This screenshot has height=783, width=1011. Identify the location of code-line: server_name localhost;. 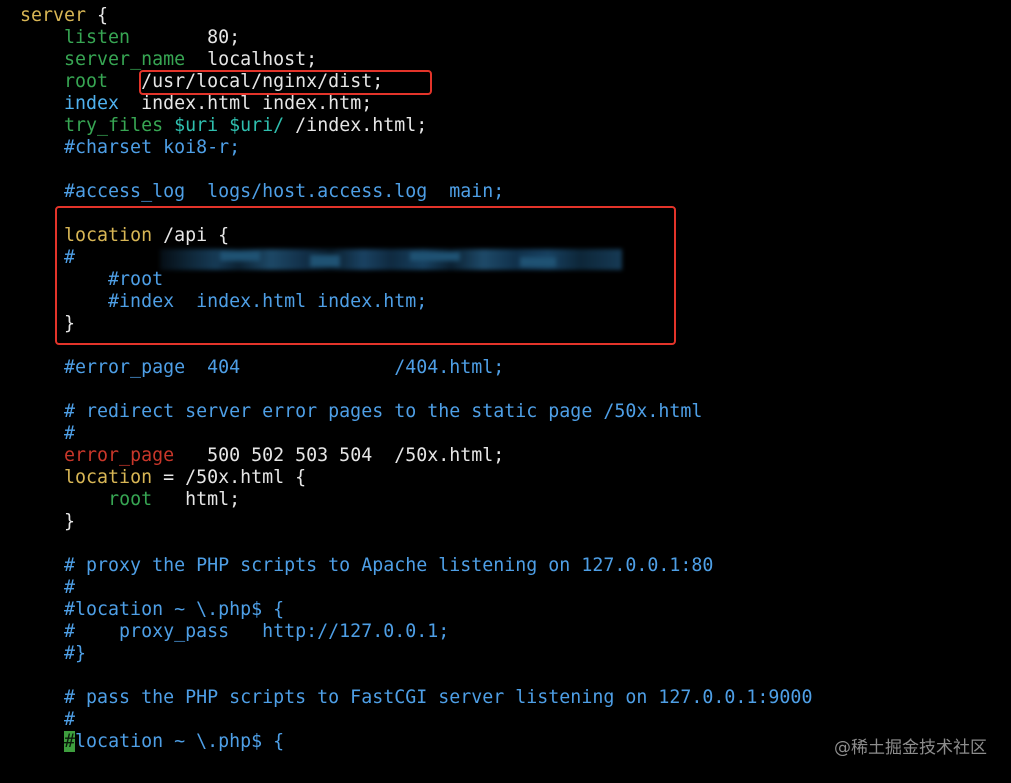
(168, 60).